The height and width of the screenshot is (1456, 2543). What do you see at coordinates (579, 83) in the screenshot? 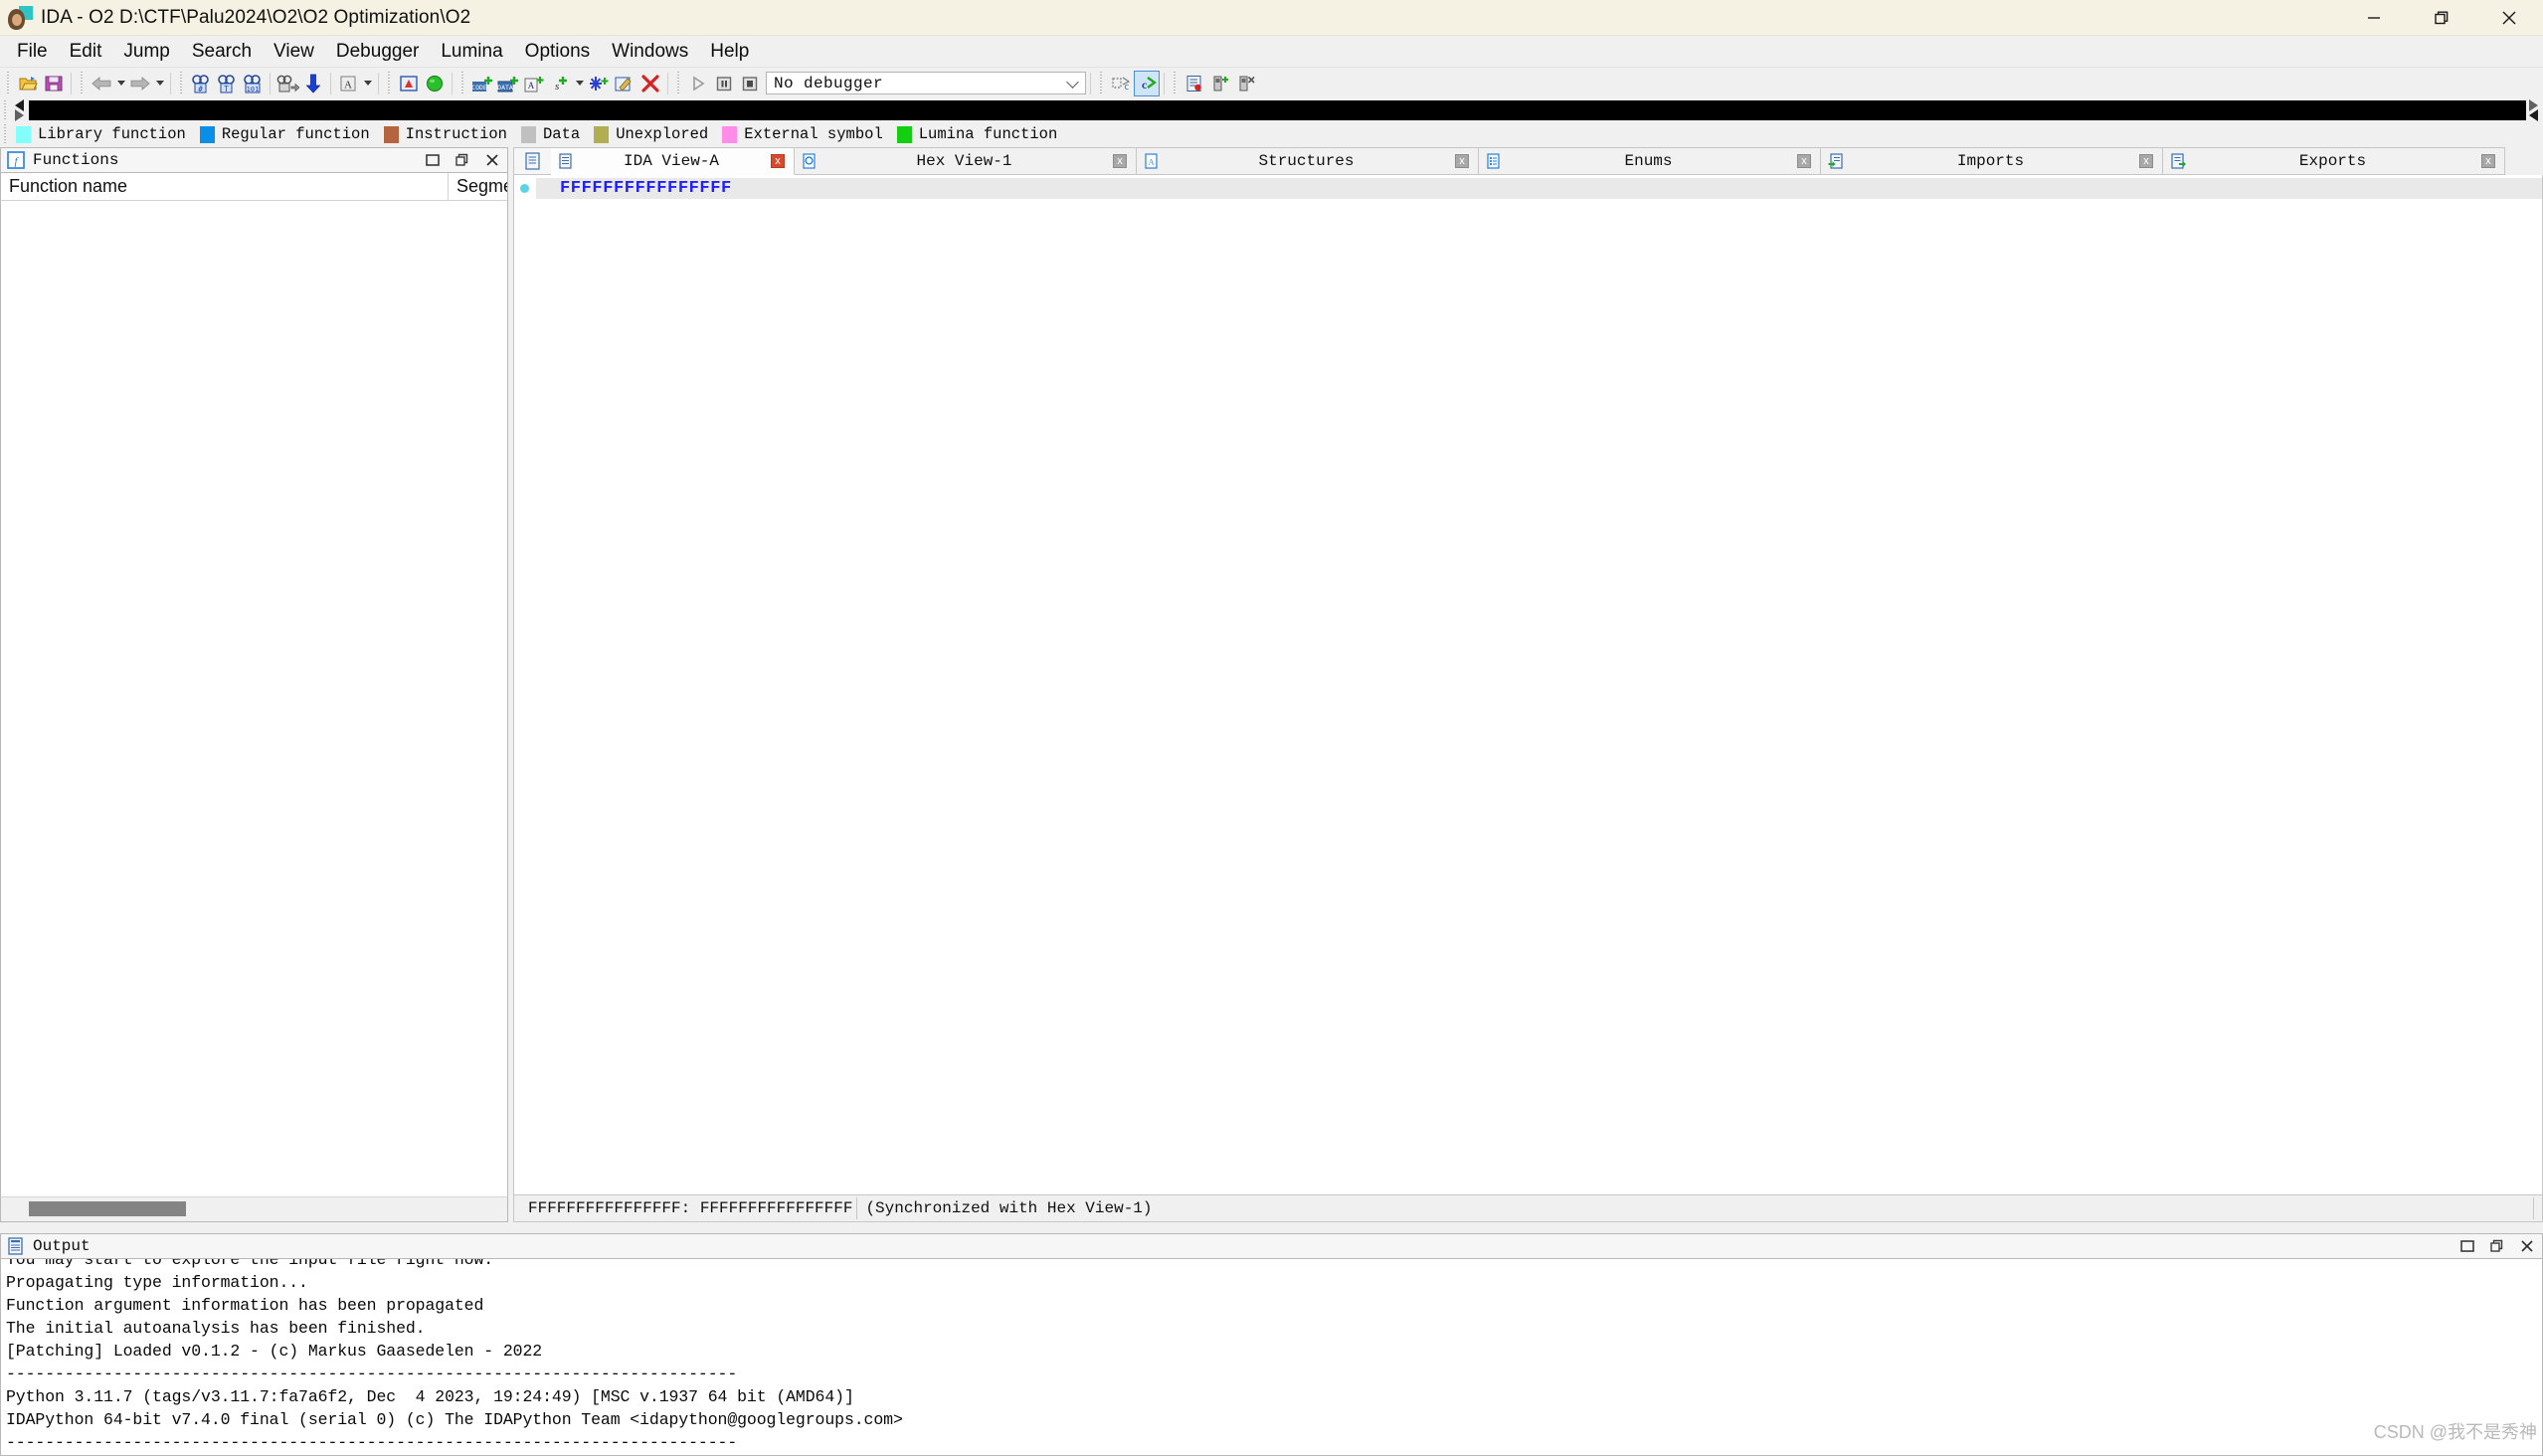
I see `make-struct-dropdown-icon` at bounding box center [579, 83].